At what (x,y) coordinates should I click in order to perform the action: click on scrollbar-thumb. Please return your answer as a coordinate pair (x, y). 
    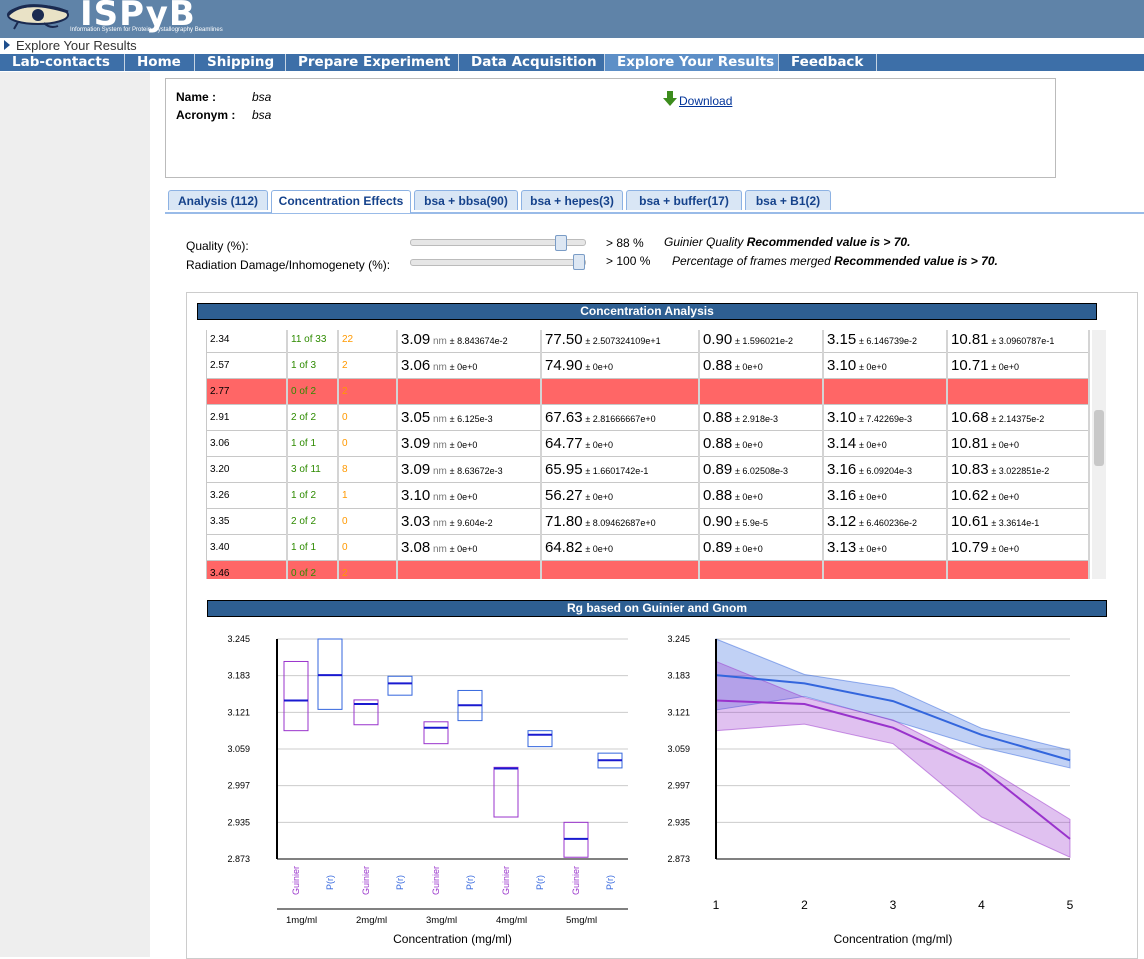
    Looking at the image, I should click on (1099, 438).